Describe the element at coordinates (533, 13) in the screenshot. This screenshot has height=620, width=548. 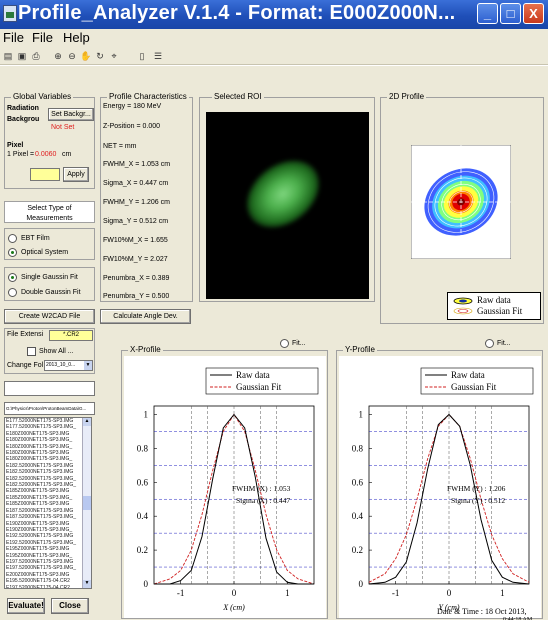
I see `close-window-button: X` at that location.